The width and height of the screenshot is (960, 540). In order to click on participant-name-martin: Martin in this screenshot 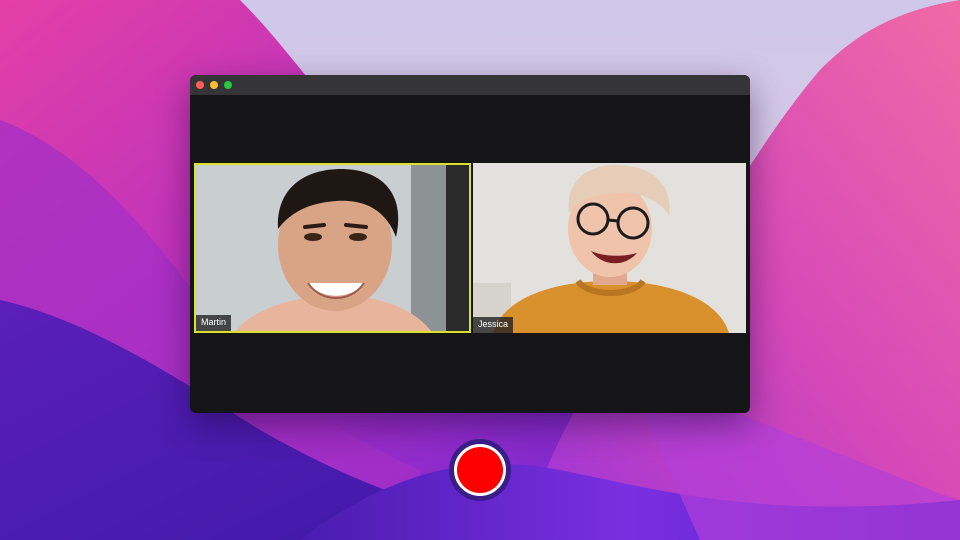, I will do `click(214, 323)`.